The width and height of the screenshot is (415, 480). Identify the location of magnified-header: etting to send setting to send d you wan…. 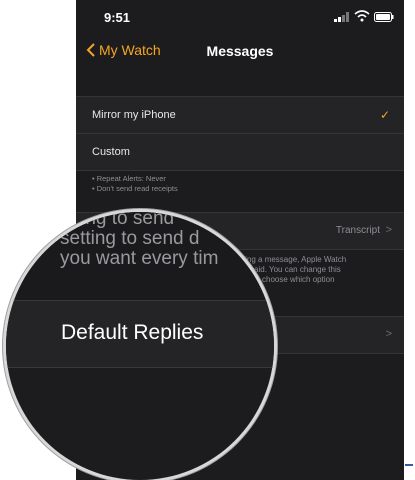
(140, 258).